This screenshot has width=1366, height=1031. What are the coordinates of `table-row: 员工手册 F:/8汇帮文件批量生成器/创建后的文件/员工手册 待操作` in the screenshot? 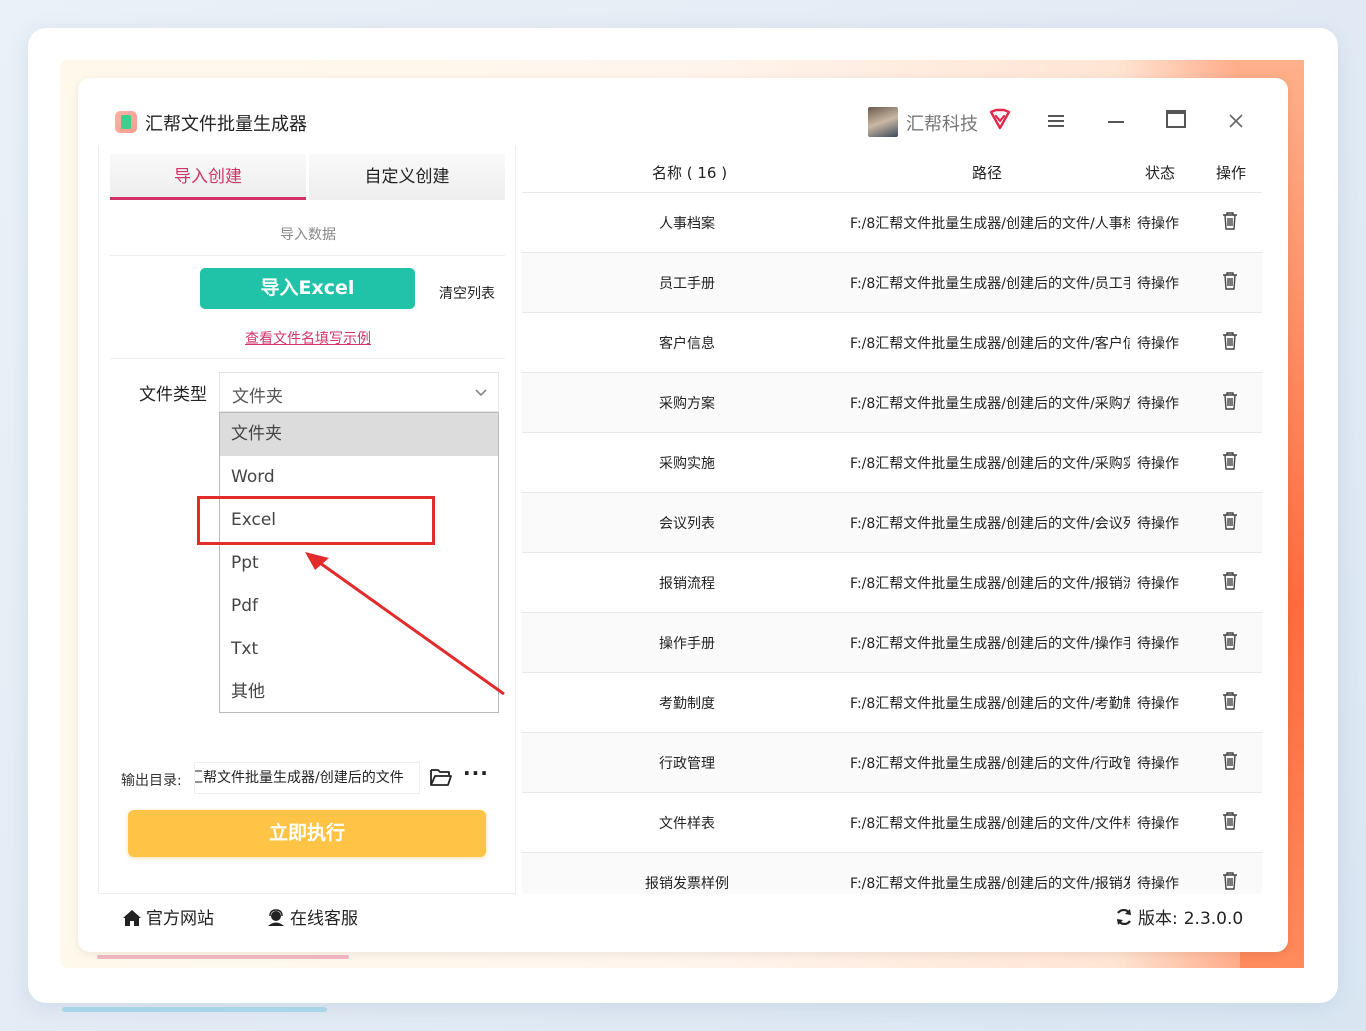 It's located at (892, 283).